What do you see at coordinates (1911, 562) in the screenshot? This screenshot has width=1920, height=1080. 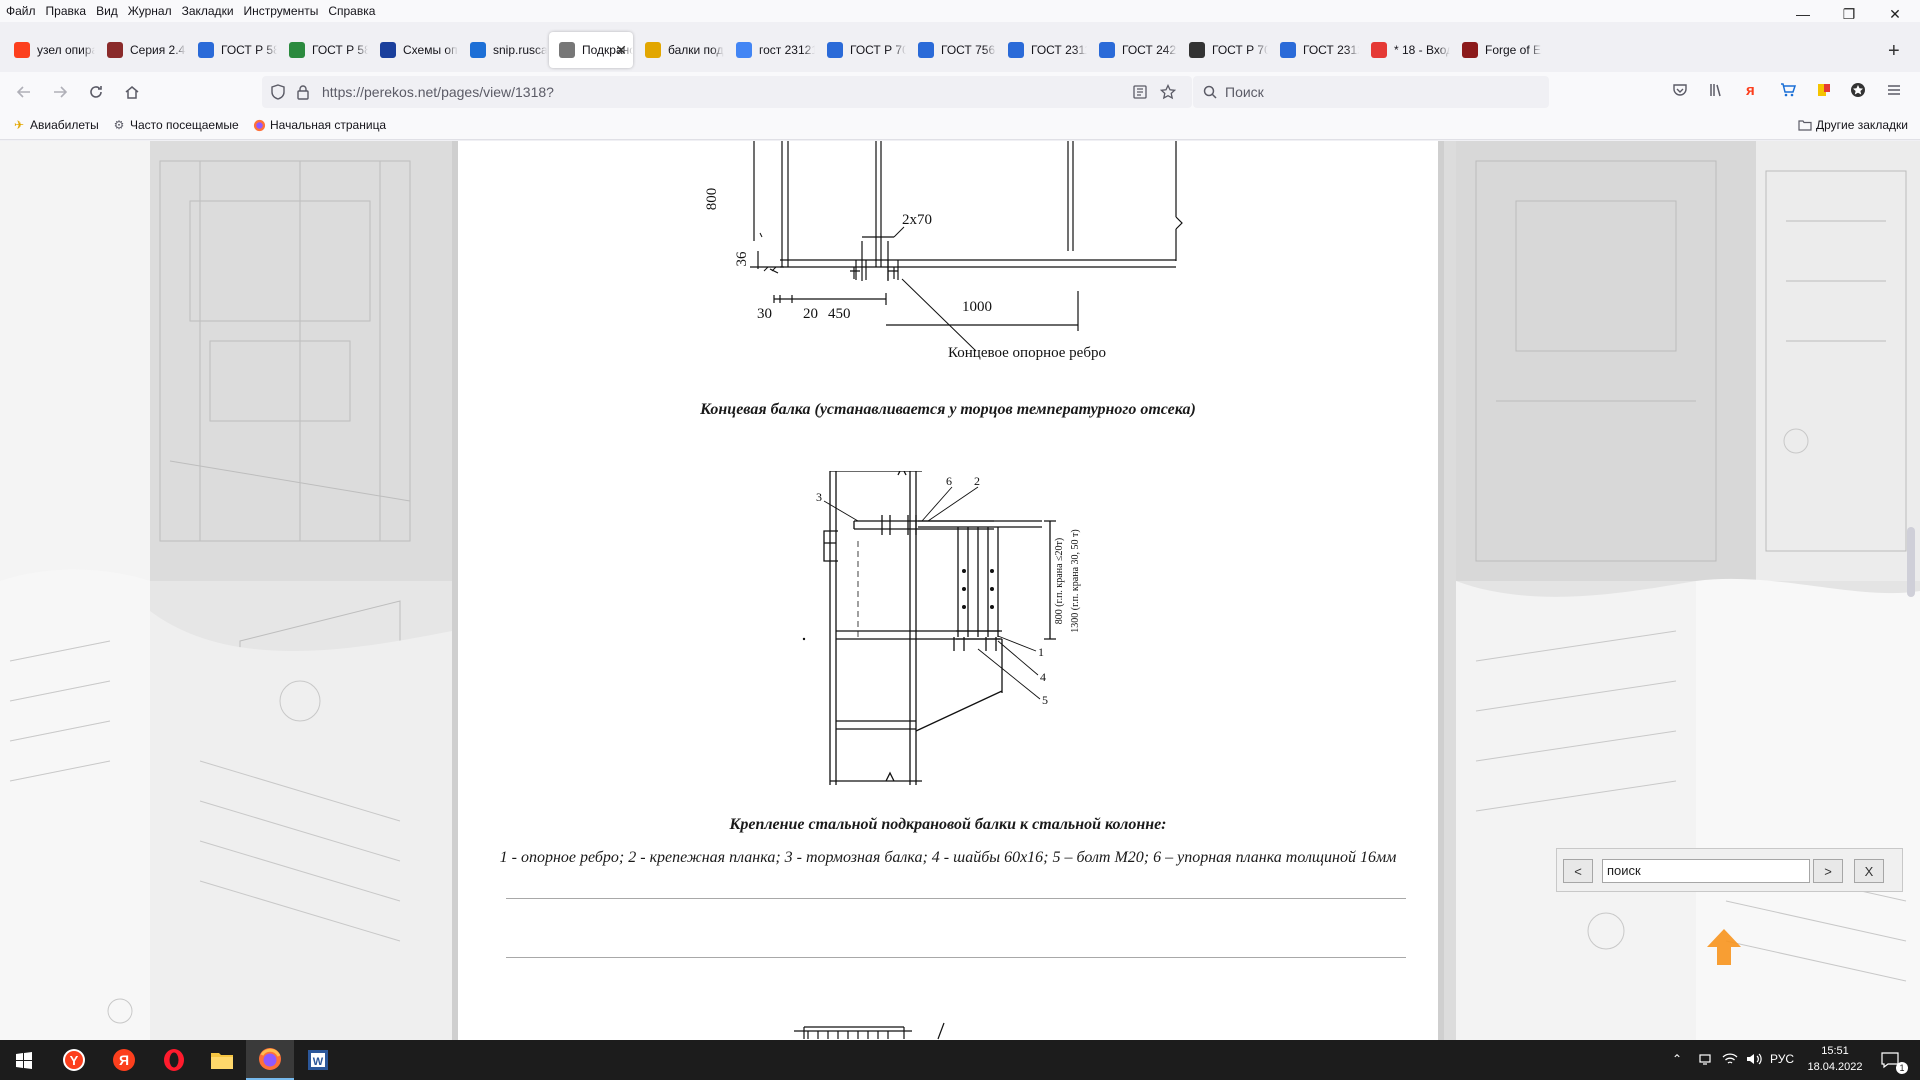 I see `page-scrollbar` at bounding box center [1911, 562].